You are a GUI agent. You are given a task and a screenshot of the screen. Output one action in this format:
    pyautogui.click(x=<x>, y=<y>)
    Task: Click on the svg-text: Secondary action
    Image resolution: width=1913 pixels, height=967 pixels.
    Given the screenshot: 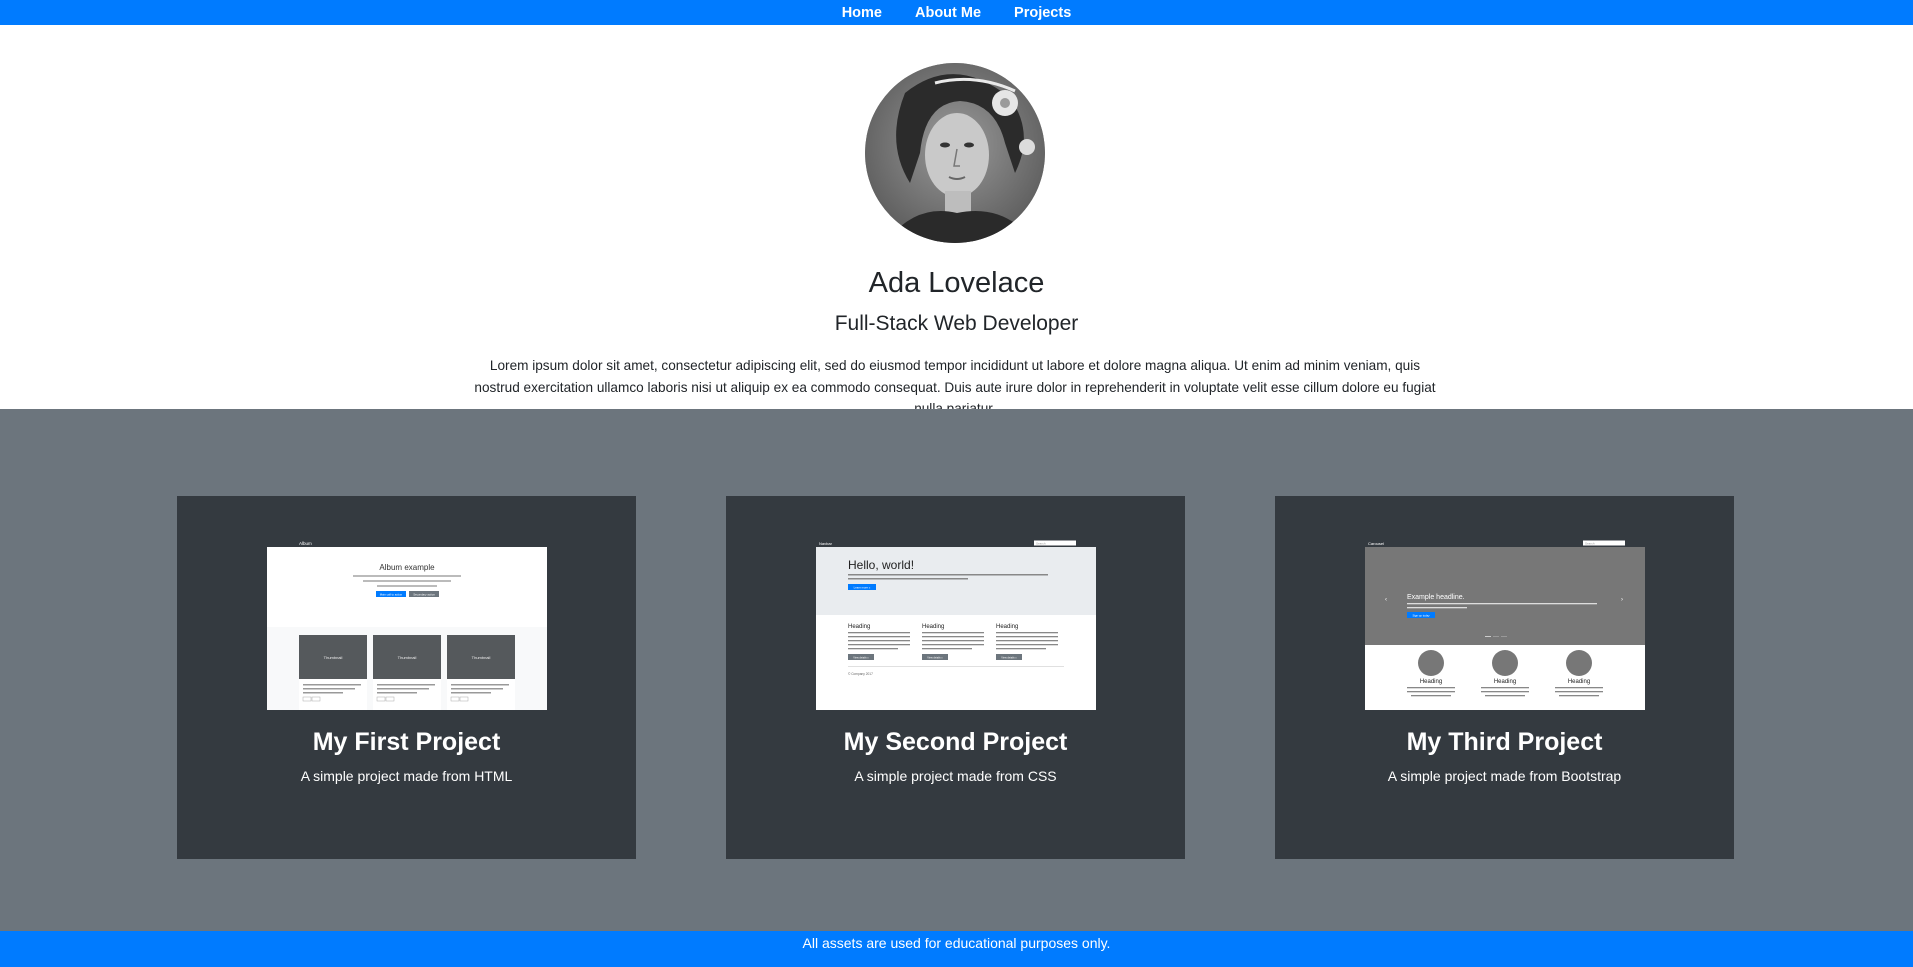 What is the action you would take?
    pyautogui.click(x=424, y=595)
    